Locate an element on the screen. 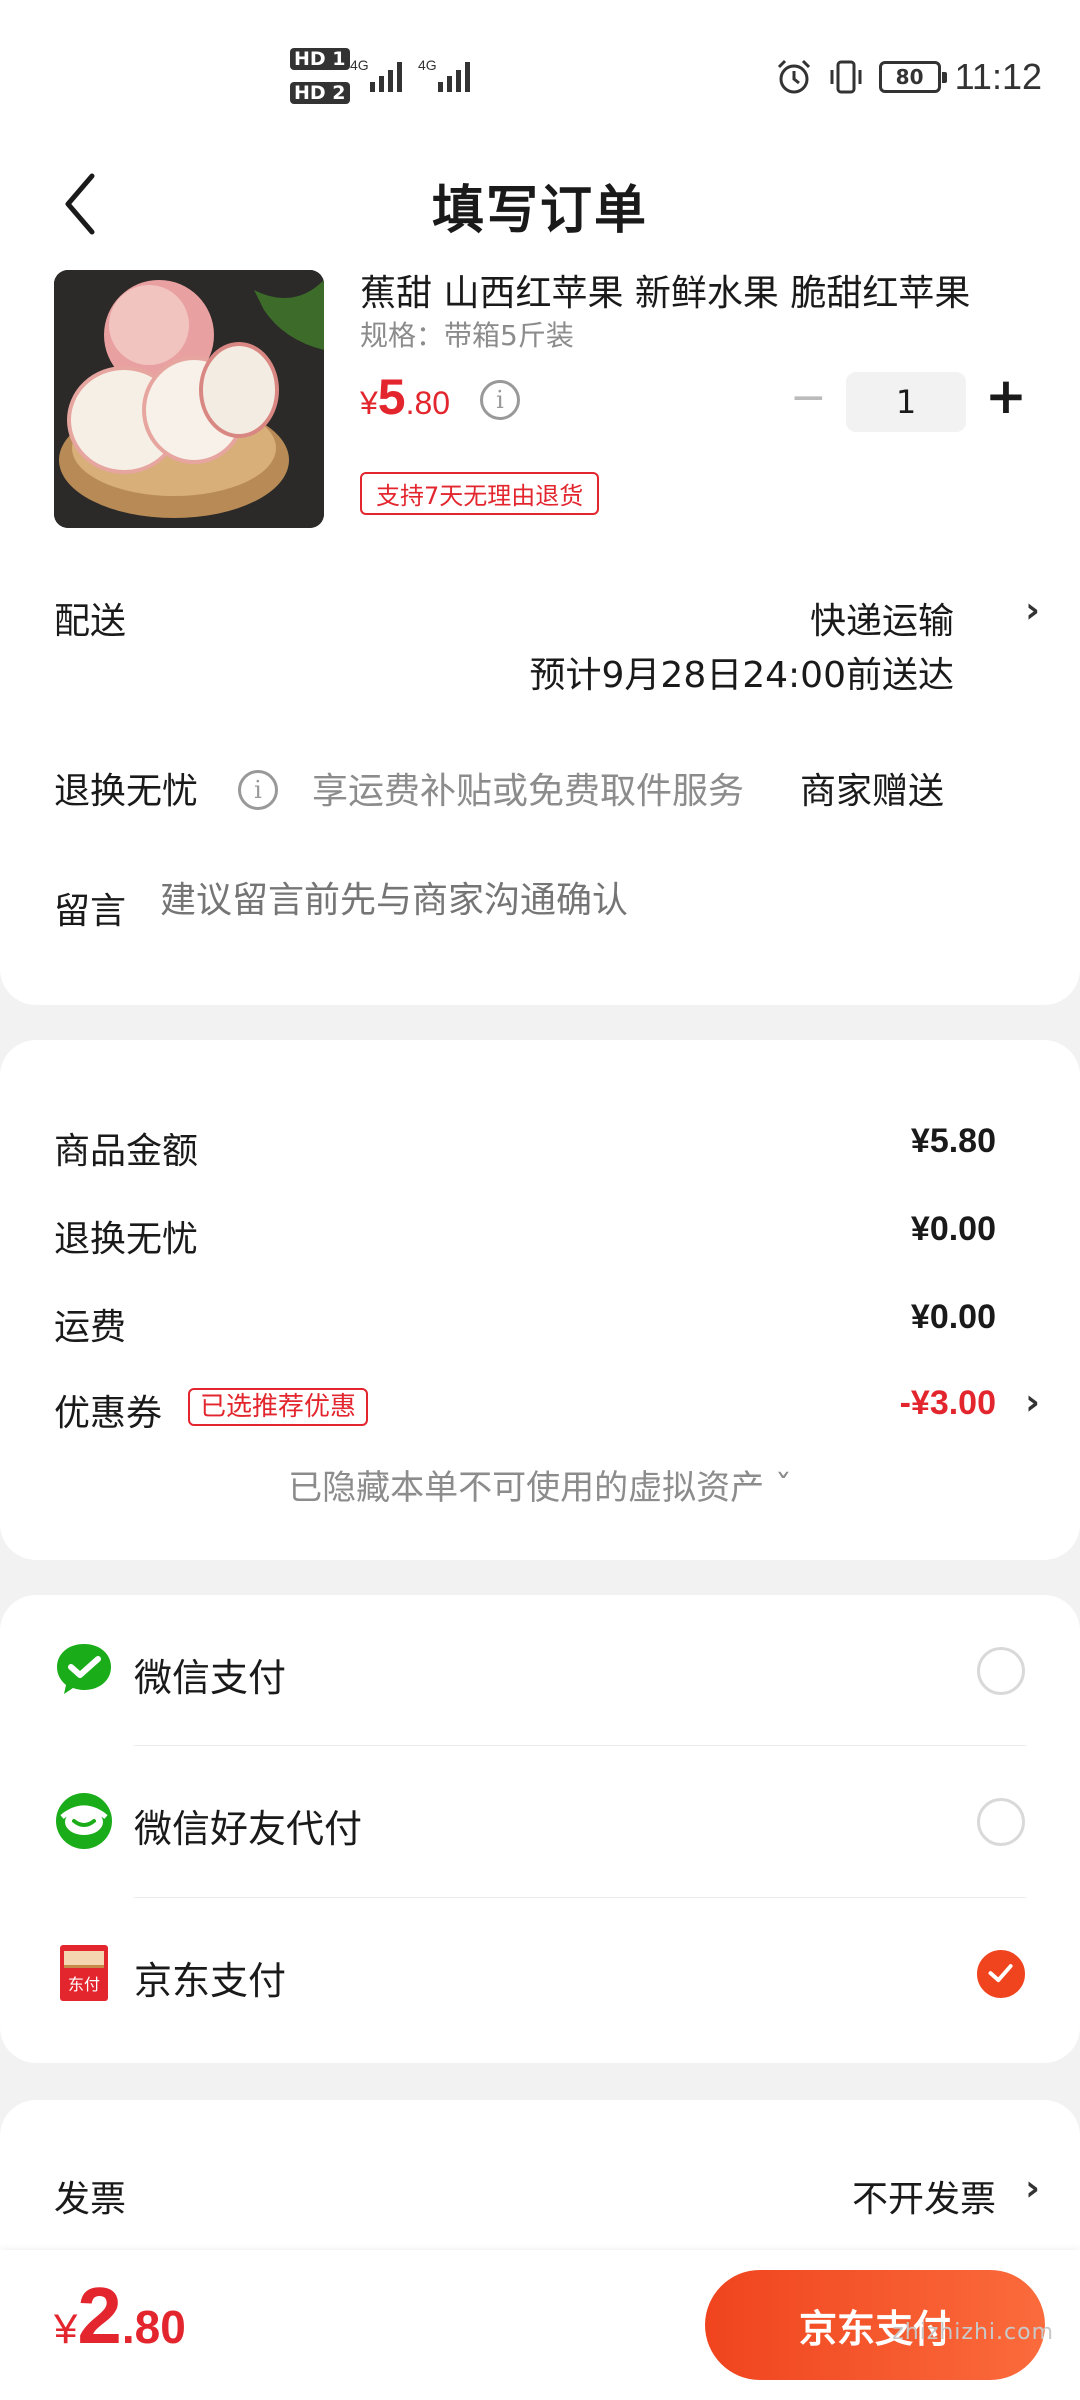 The height and width of the screenshot is (2400, 1080). shipping-label: 运费 is located at coordinates (90, 1327).